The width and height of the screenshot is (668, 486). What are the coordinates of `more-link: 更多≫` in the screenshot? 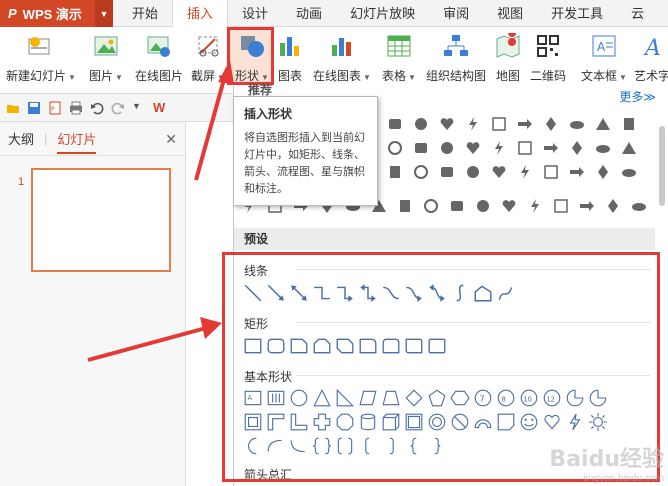 It's located at (637, 96).